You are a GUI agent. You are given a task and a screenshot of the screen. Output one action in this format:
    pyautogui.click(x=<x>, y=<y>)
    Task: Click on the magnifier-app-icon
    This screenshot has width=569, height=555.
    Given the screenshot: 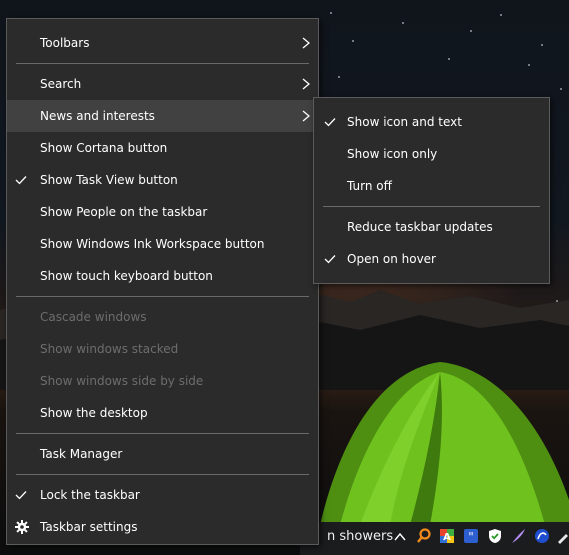 What is the action you would take?
    pyautogui.click(x=424, y=536)
    